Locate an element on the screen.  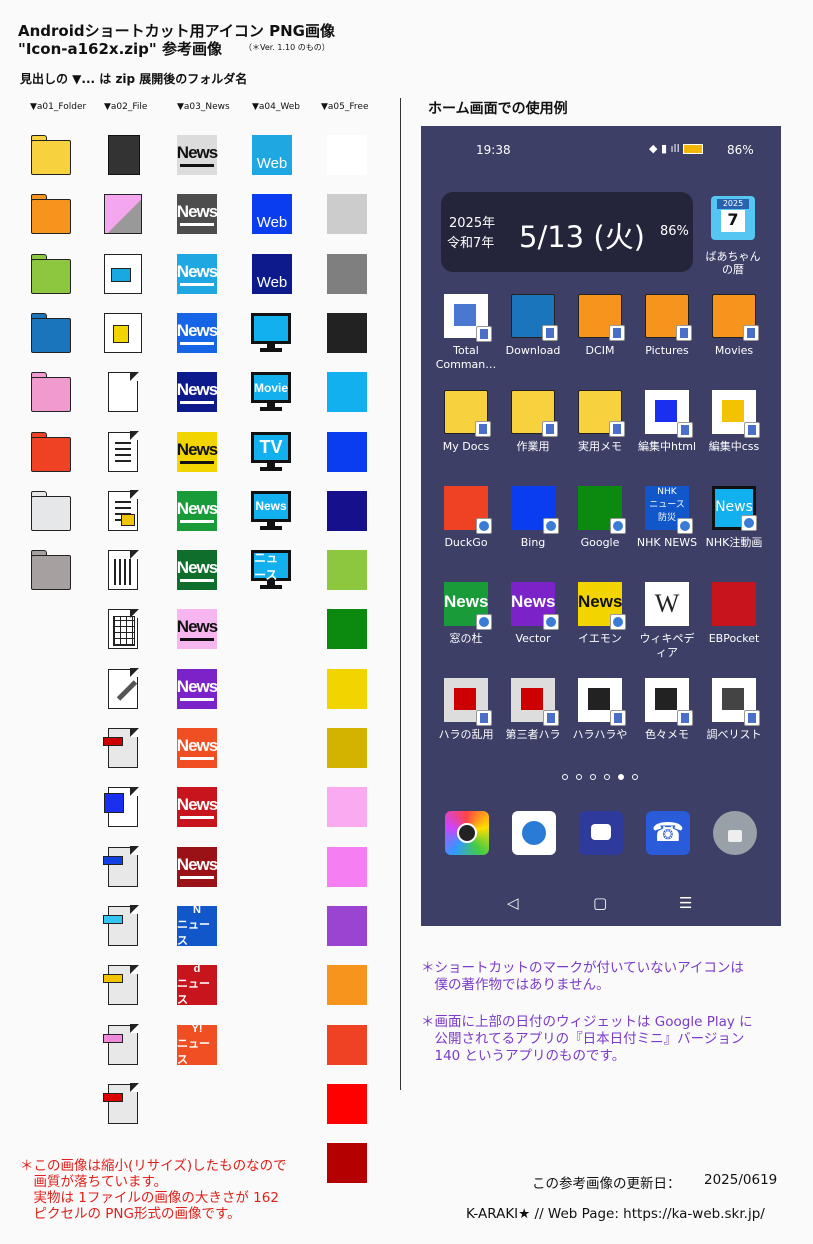
home-app: ハラの乱用 is located at coordinates (466, 710).